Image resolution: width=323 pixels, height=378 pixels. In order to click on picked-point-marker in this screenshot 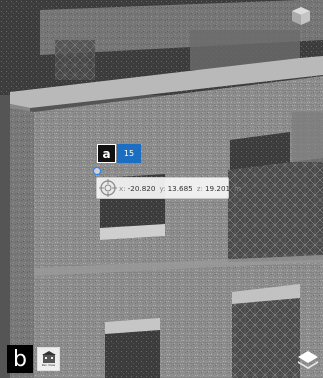, I will do `click(97, 171)`.